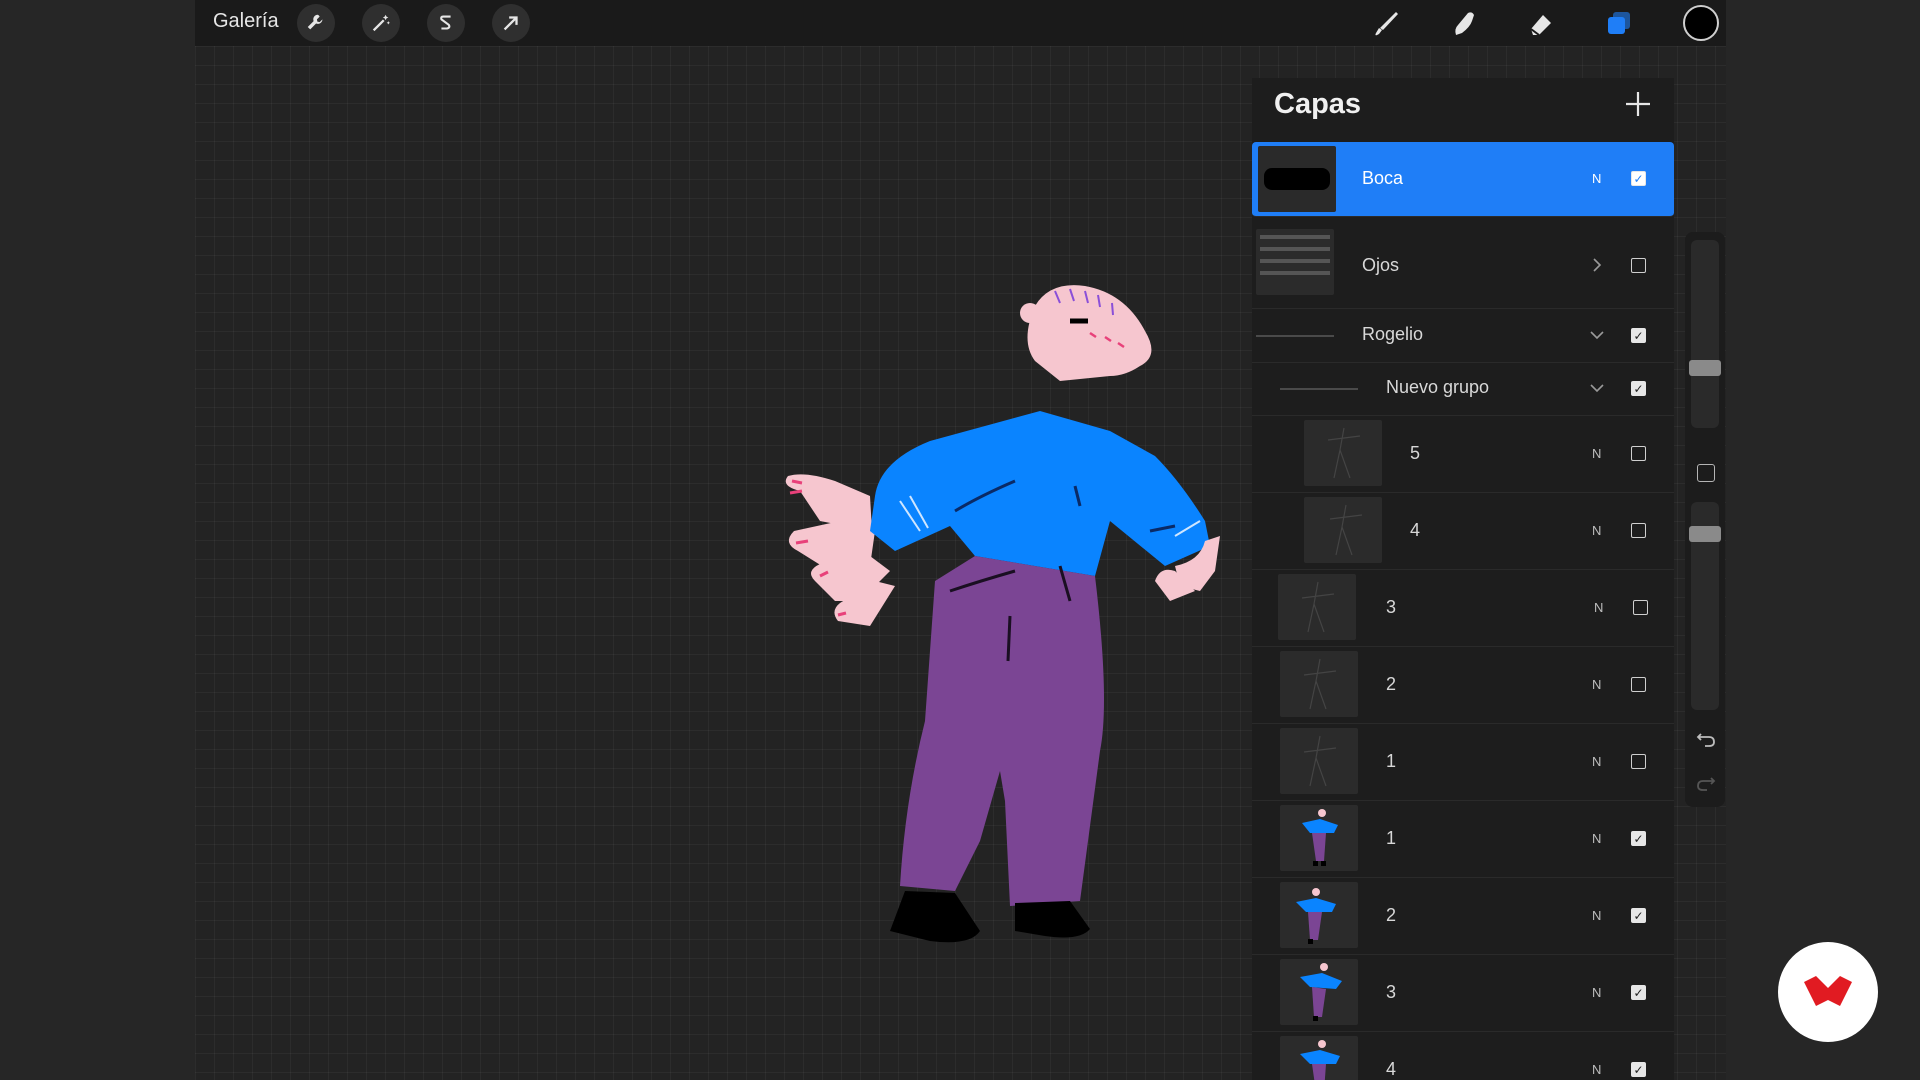 Image resolution: width=1920 pixels, height=1080 pixels. Describe the element at coordinates (1463, 608) in the screenshot. I see `layer-row-3: 3 N` at that location.